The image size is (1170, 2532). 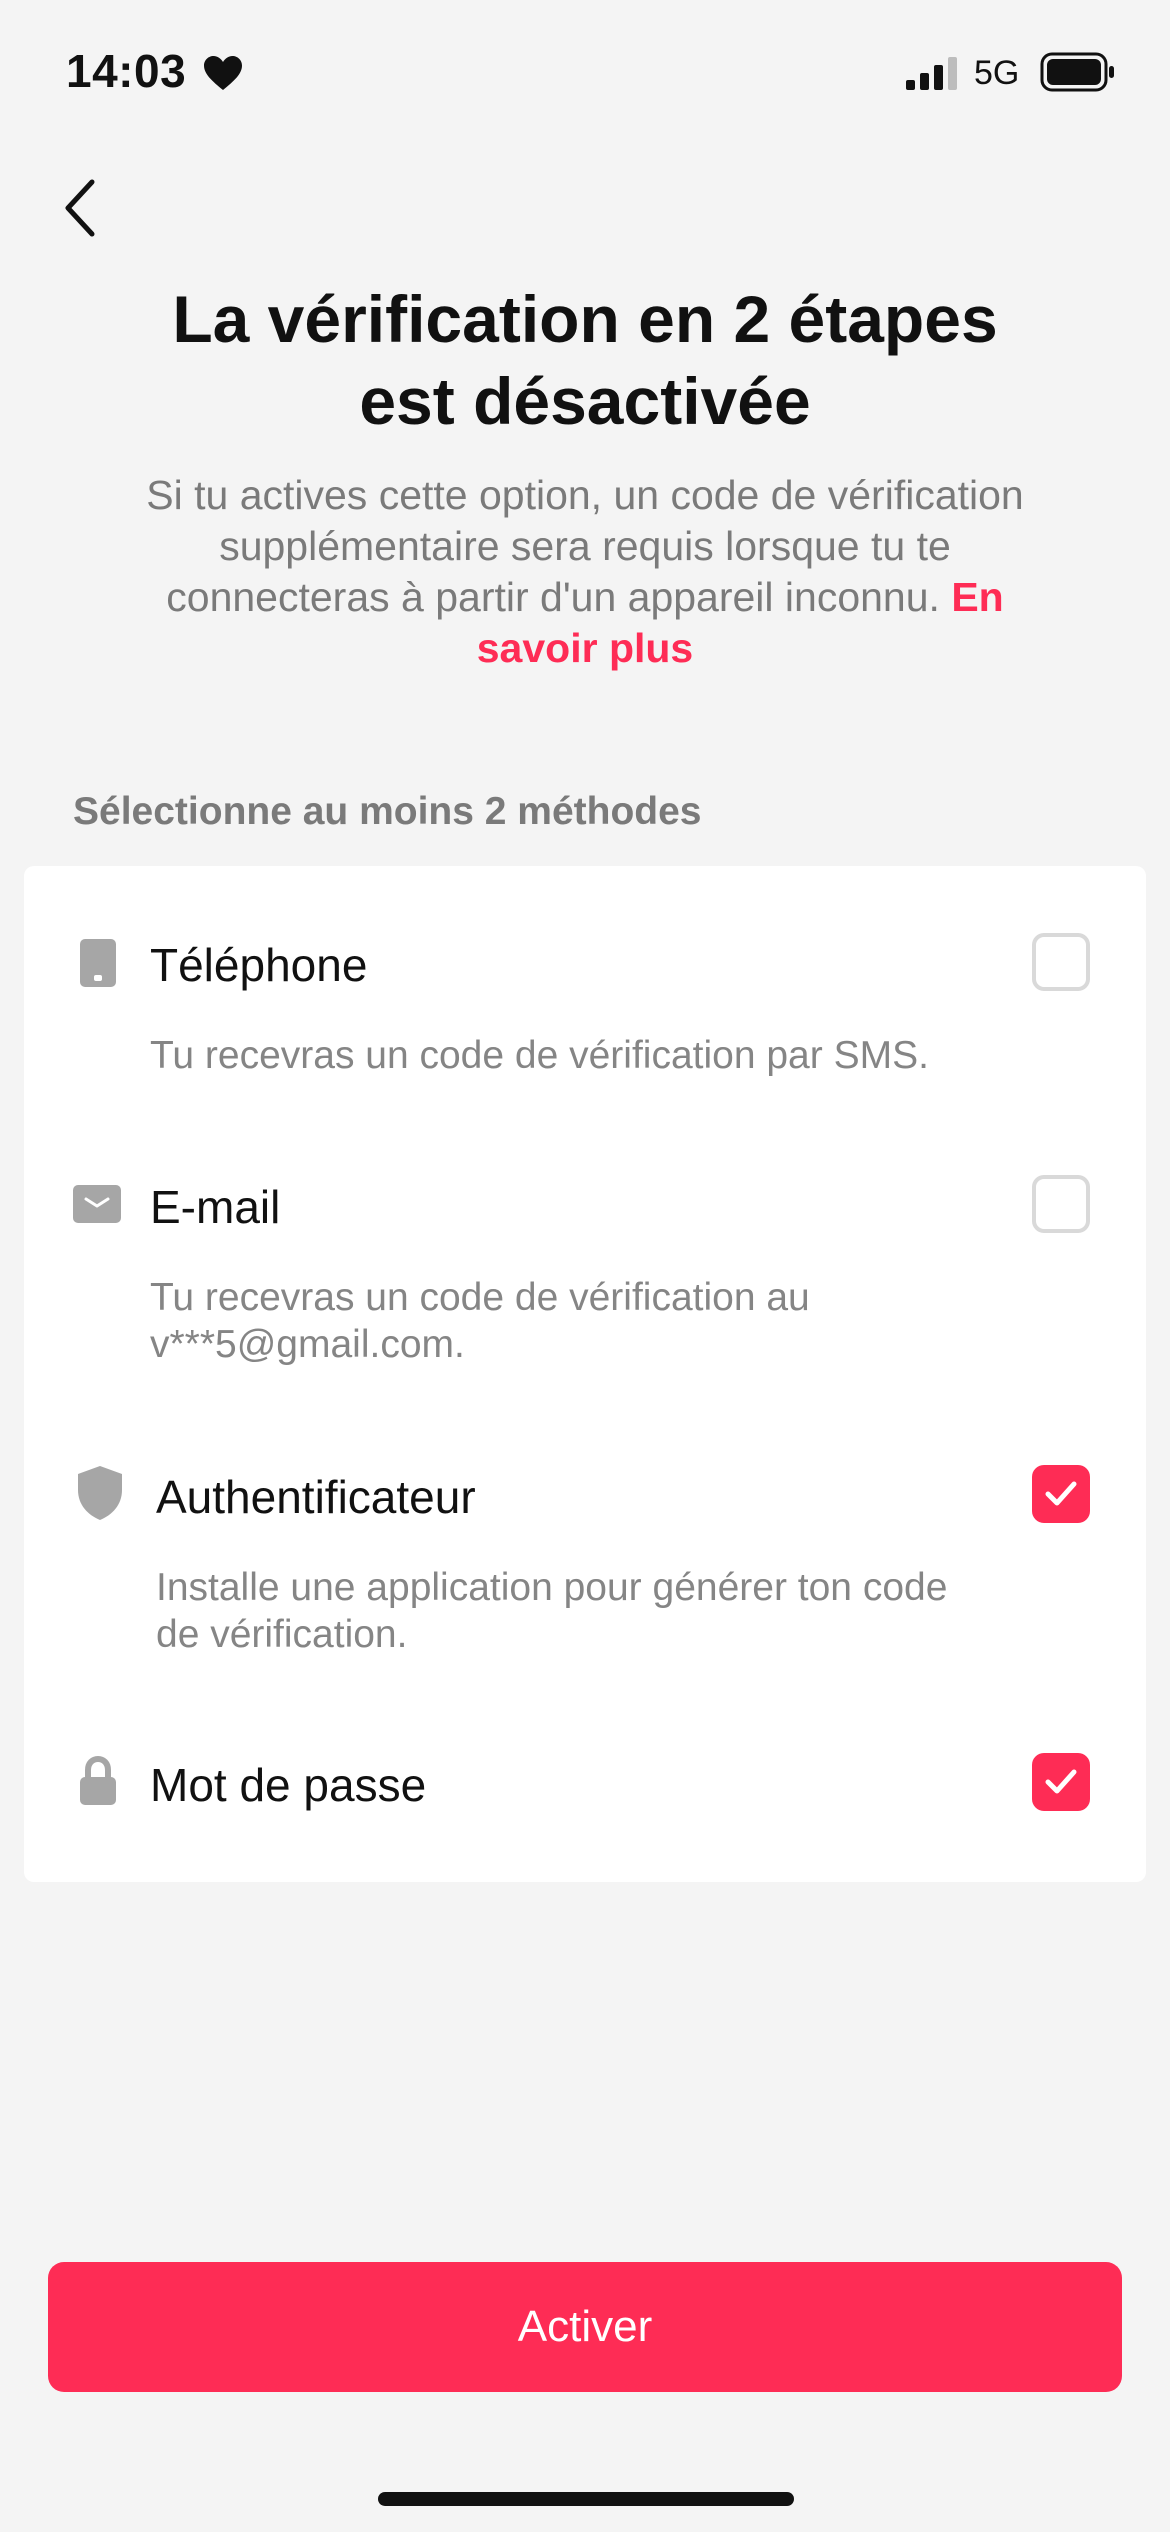 I want to click on method-desc-authenticator-line-2: de vérification., so click(x=282, y=1634).